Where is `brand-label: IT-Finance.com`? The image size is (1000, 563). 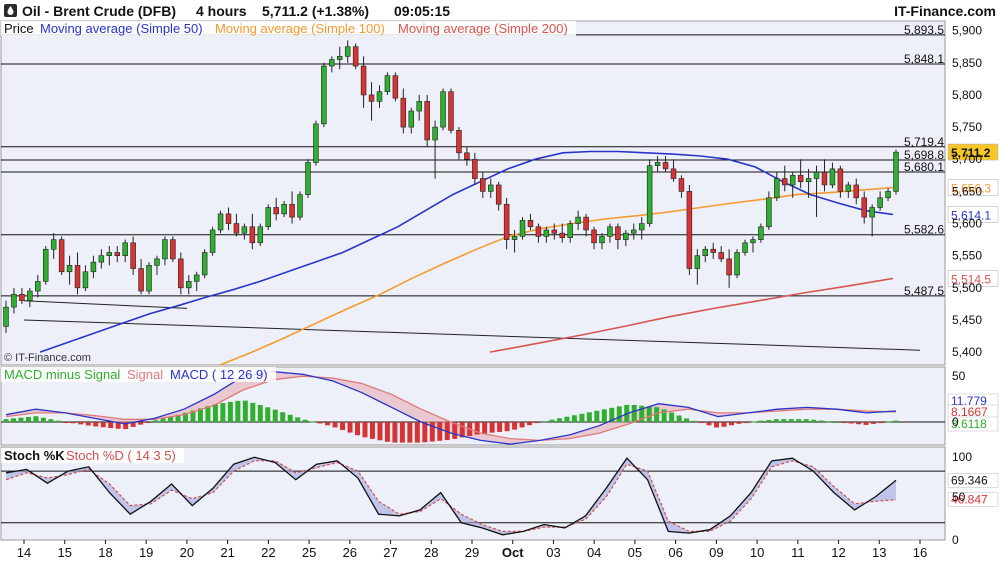
brand-label: IT-Finance.com is located at coordinates (945, 11).